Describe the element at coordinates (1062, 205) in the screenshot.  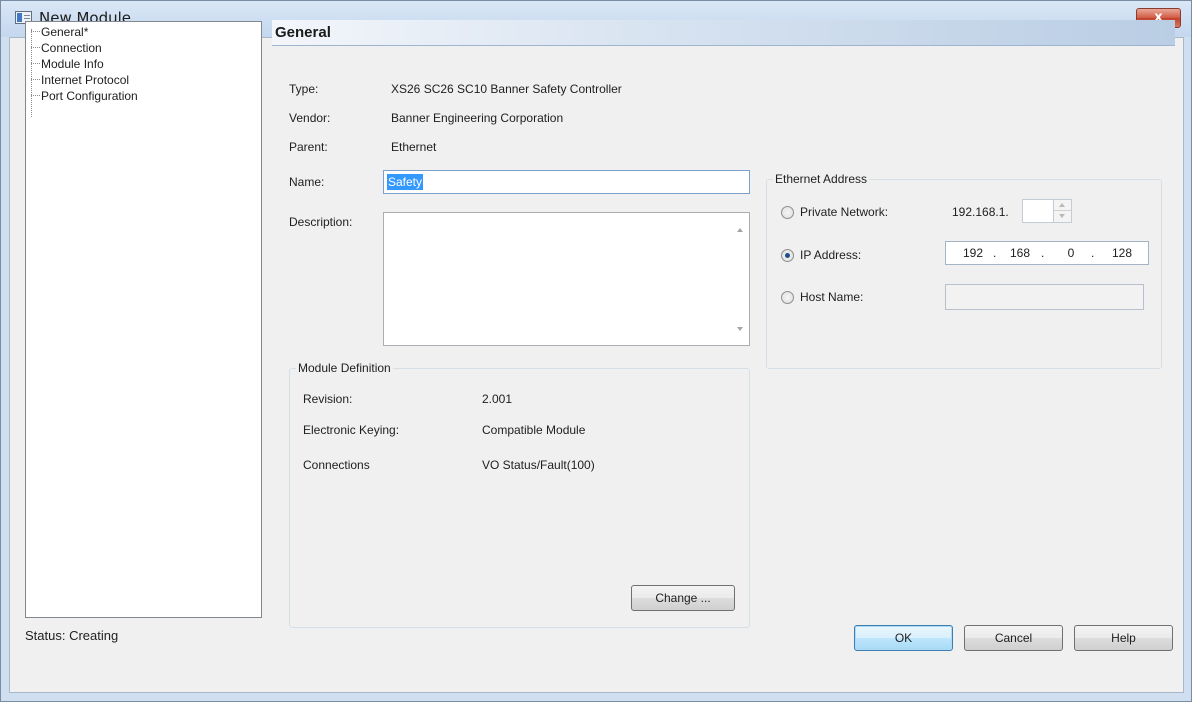
I see `spin-up-icon` at that location.